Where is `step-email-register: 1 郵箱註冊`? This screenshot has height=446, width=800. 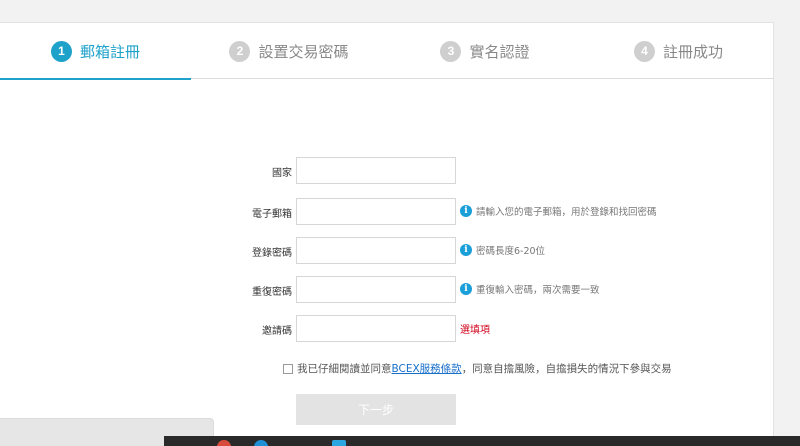
step-email-register: 1 郵箱註冊 is located at coordinates (95, 51).